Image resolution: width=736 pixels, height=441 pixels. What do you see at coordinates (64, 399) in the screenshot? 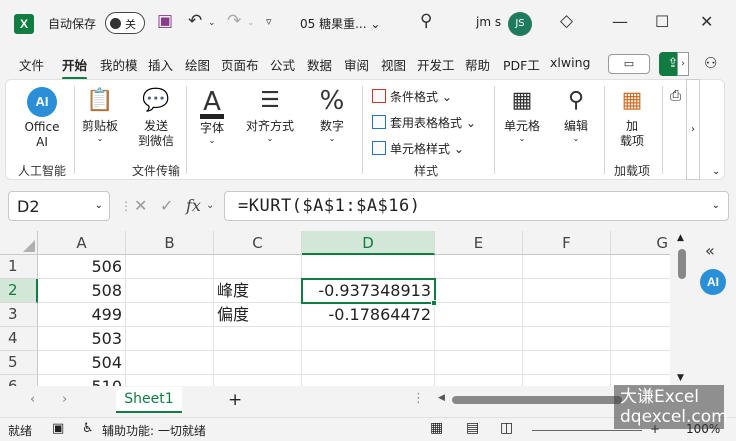
I see `next-sheet-icon: ›` at bounding box center [64, 399].